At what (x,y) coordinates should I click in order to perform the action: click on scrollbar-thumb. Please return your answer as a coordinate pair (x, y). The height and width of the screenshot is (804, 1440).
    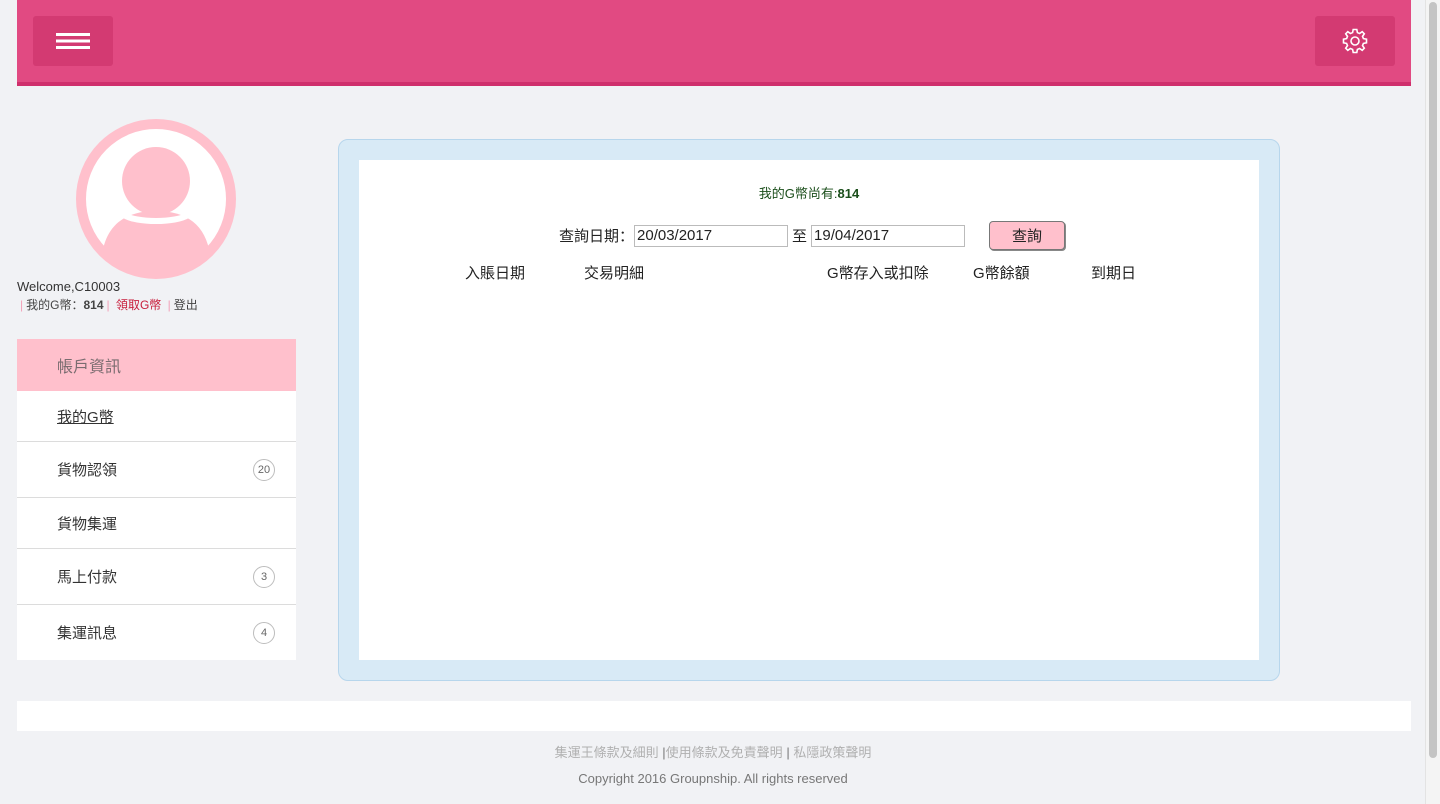
    Looking at the image, I should click on (1433, 380).